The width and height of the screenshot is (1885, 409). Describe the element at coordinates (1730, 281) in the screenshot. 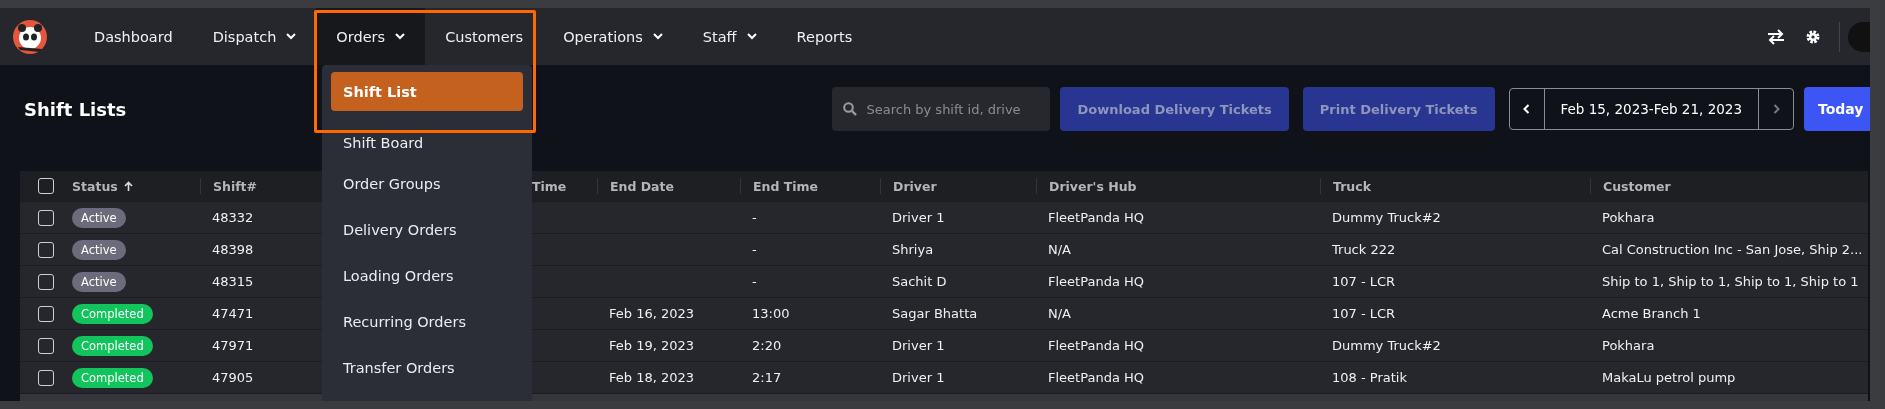

I see `table-cell: Ship to 1, Ship to 1, Ship to 1, Ship to 1` at that location.